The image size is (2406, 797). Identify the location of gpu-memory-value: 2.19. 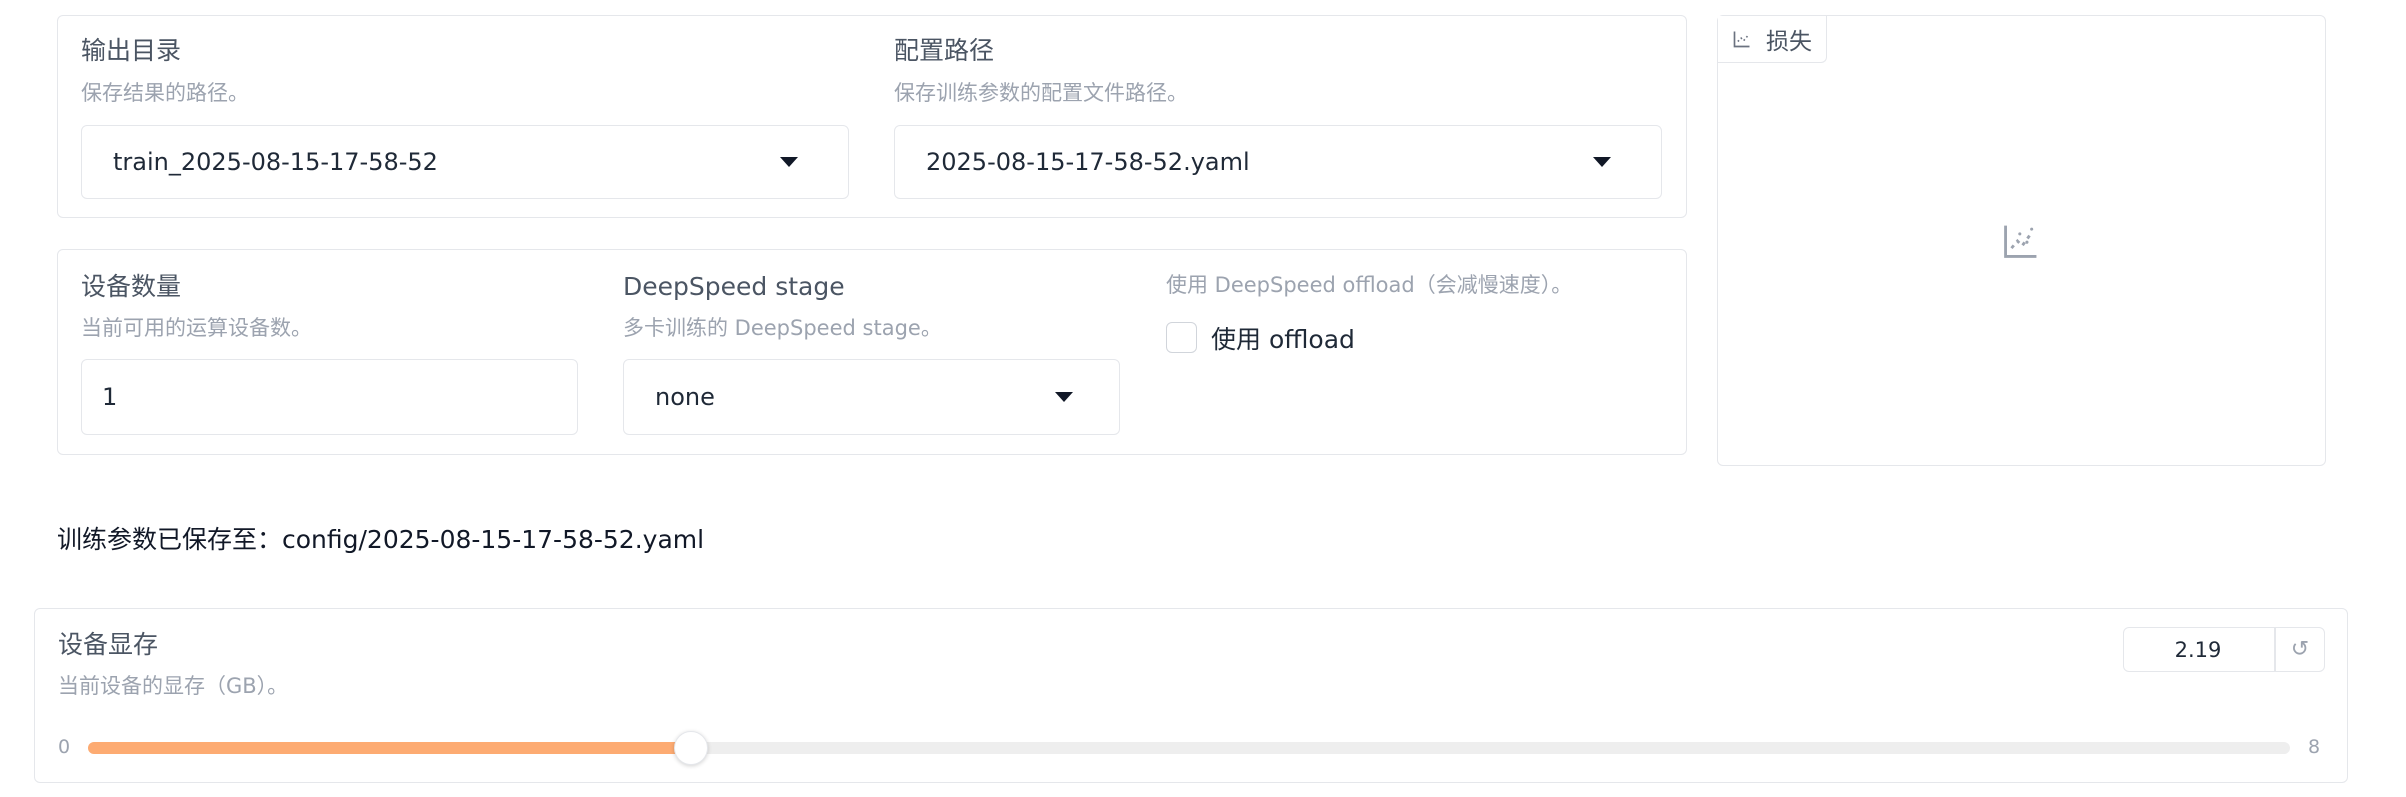
(2198, 649).